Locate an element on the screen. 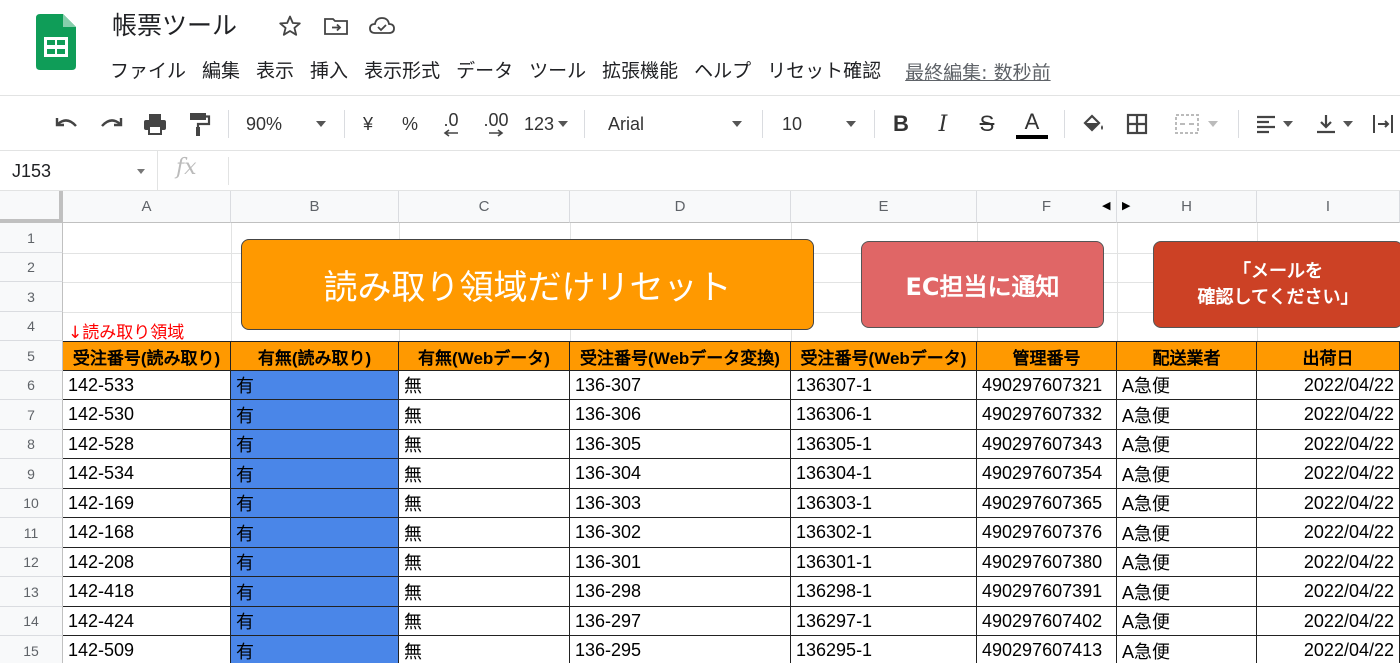  row-header: 1 is located at coordinates (31, 238).